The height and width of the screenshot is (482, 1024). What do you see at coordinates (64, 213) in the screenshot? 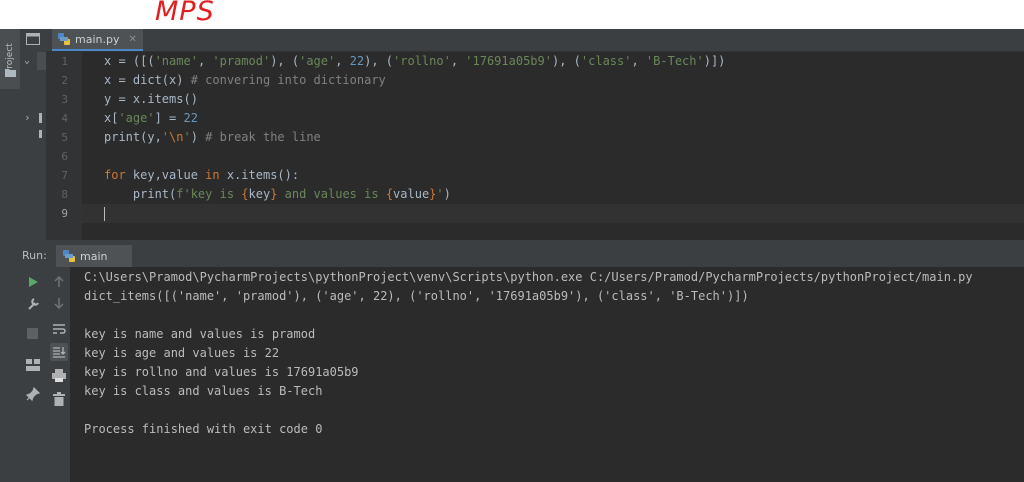
I see `line-number: 9` at bounding box center [64, 213].